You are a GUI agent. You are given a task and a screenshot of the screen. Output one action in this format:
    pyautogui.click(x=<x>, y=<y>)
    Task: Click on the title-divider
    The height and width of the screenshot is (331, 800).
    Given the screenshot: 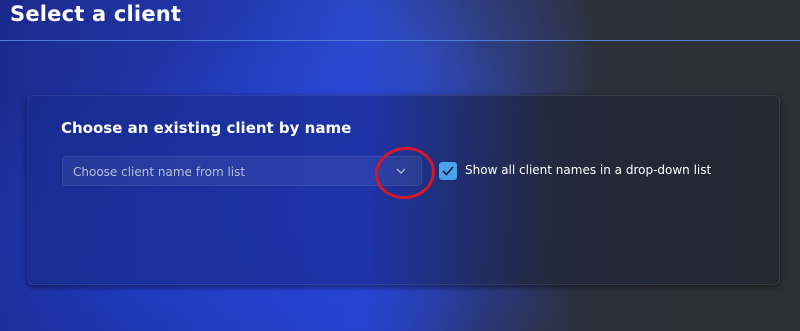 What is the action you would take?
    pyautogui.click(x=400, y=40)
    